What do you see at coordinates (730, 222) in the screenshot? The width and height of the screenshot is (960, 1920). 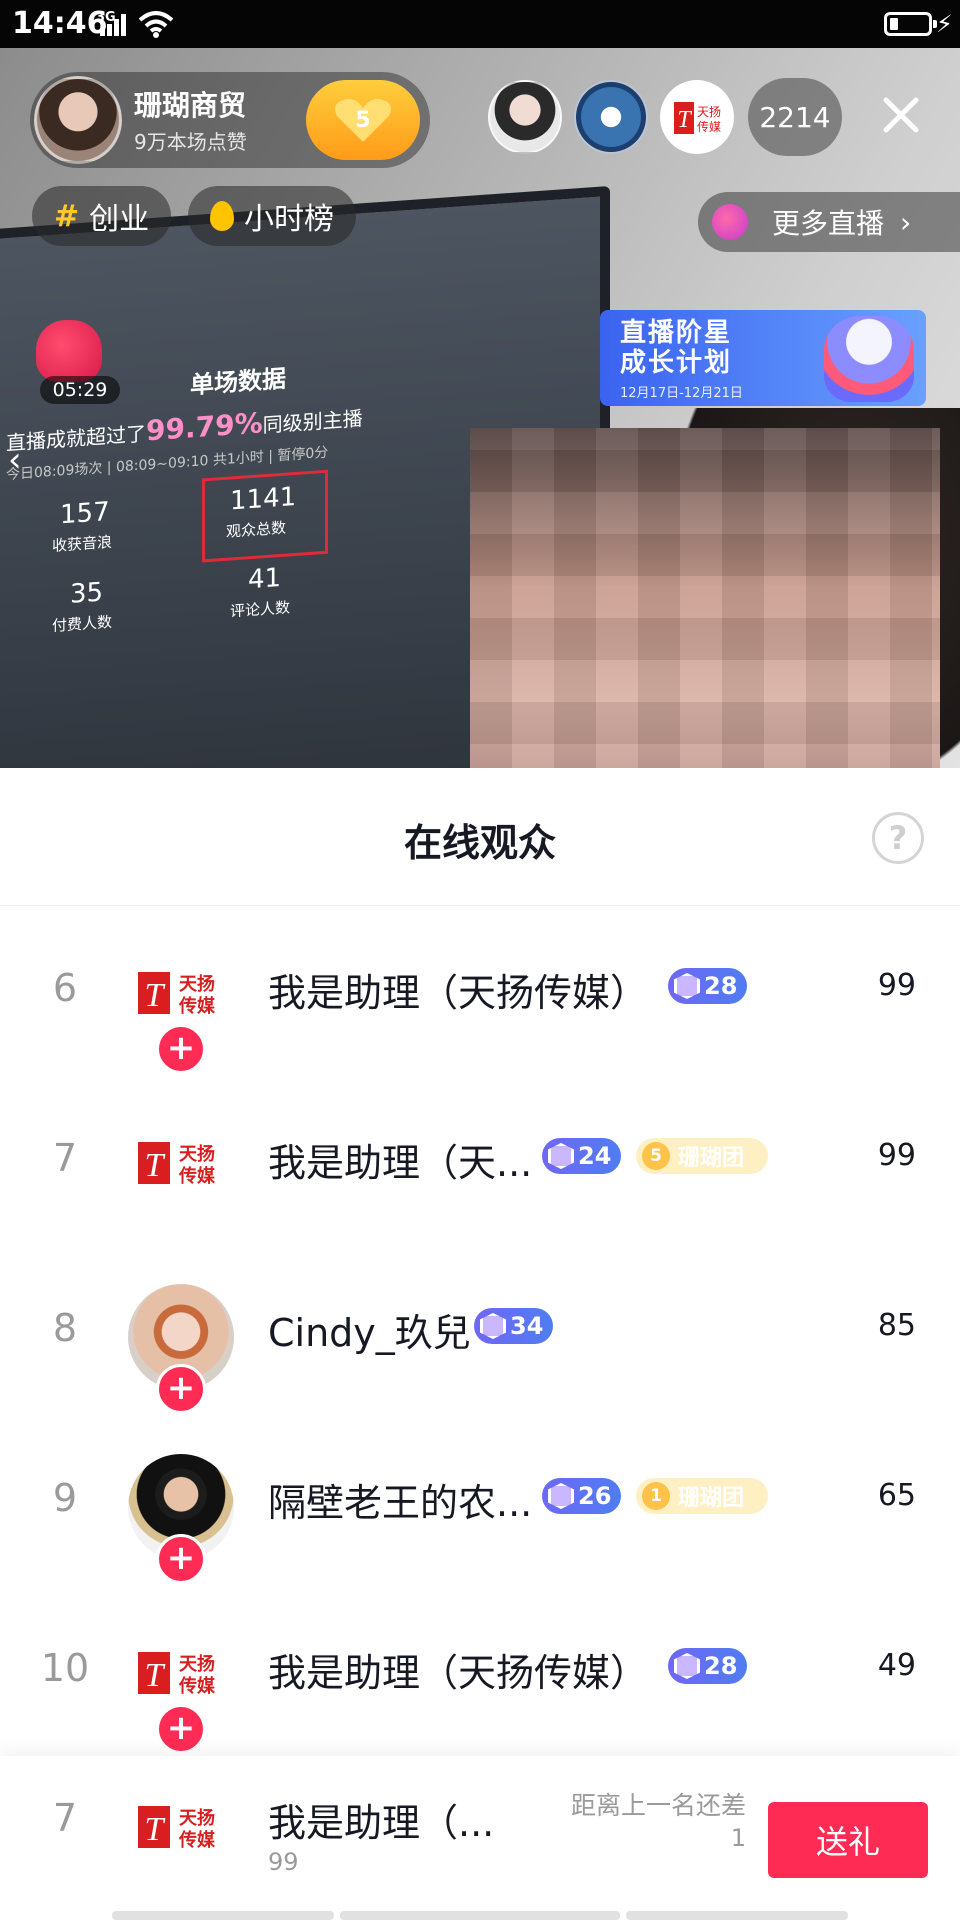 I see `more-live-icon` at bounding box center [730, 222].